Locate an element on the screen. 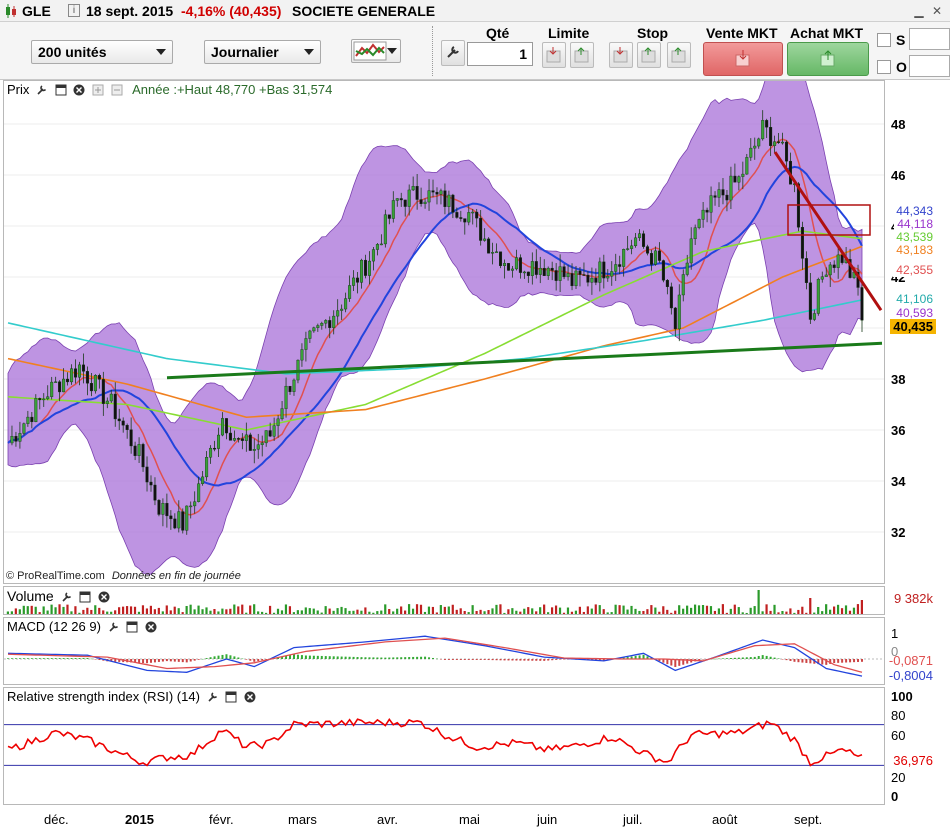 The image size is (950, 835). s-checkbox is located at coordinates (884, 40).